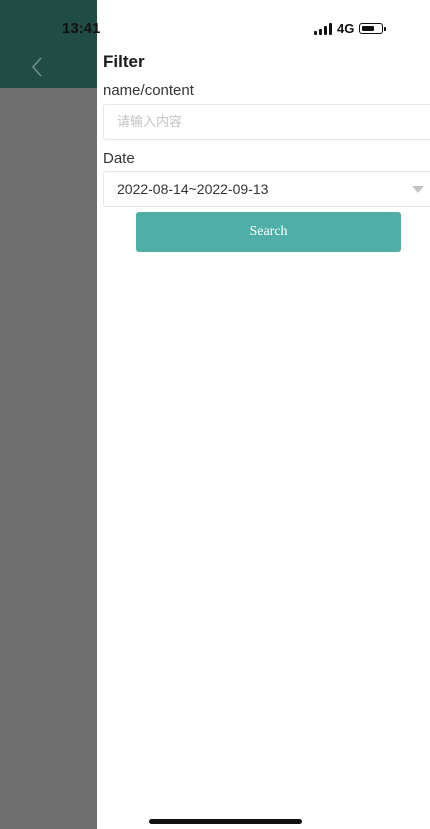  I want to click on battery-icon, so click(373, 28).